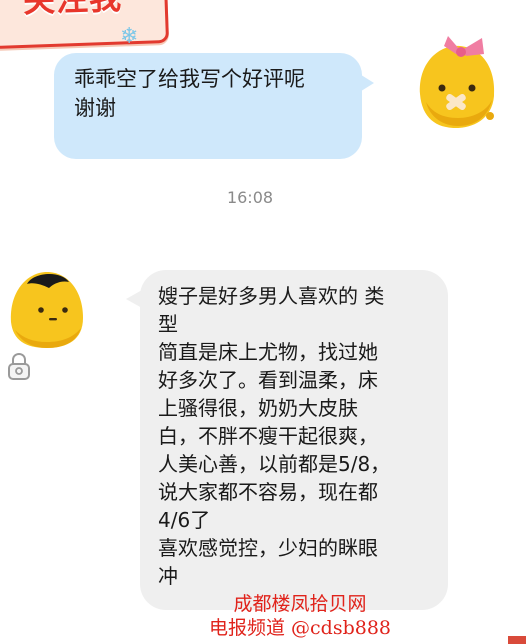 The height and width of the screenshot is (644, 526). I want to click on avatar-self, so click(455, 82).